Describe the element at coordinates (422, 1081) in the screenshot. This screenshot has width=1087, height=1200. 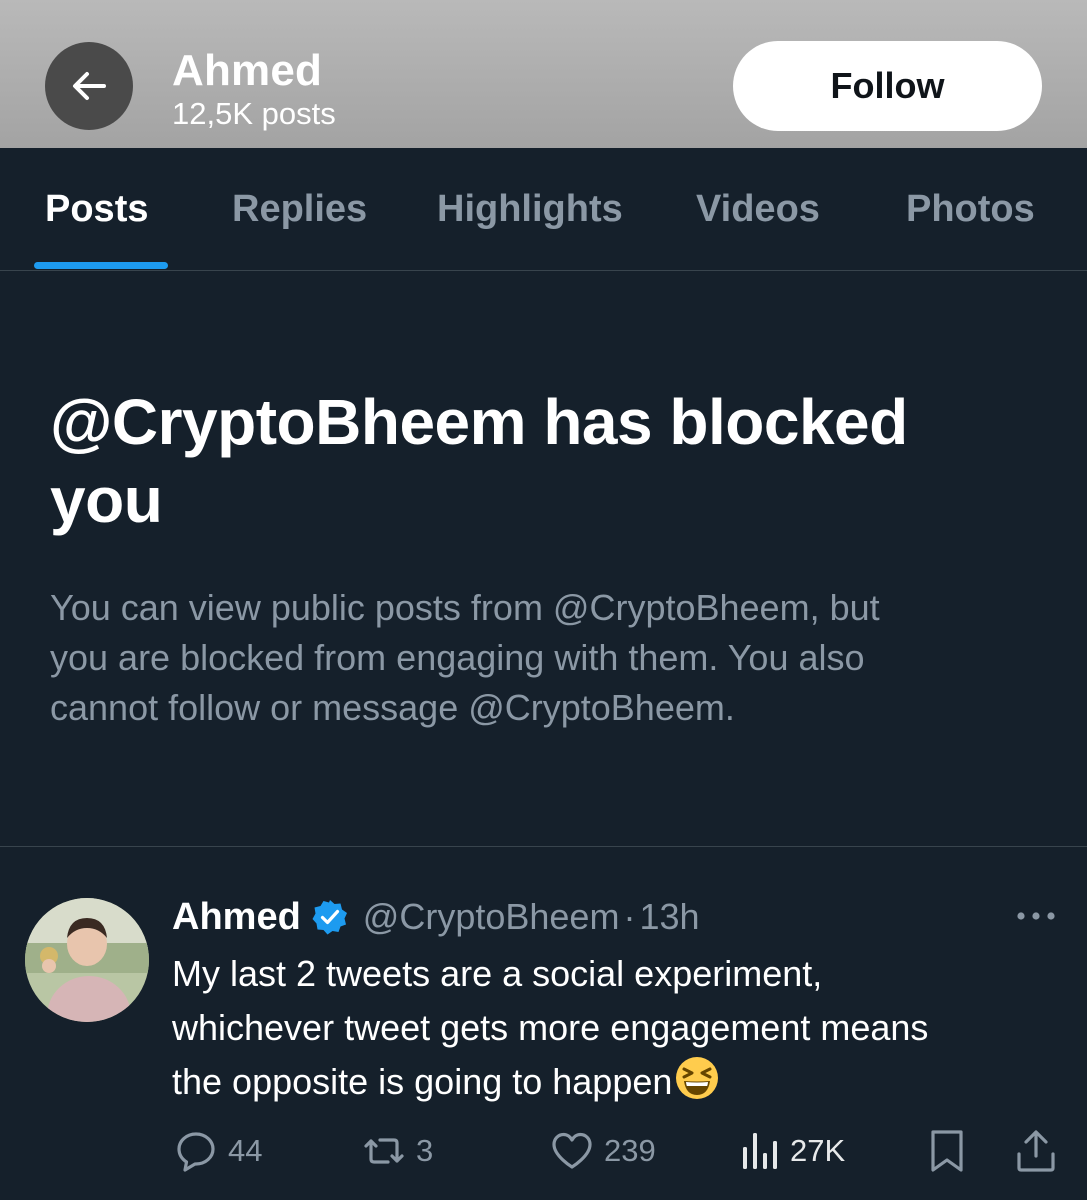
I see `tweet-text-line3: the opposite is going to happen` at that location.